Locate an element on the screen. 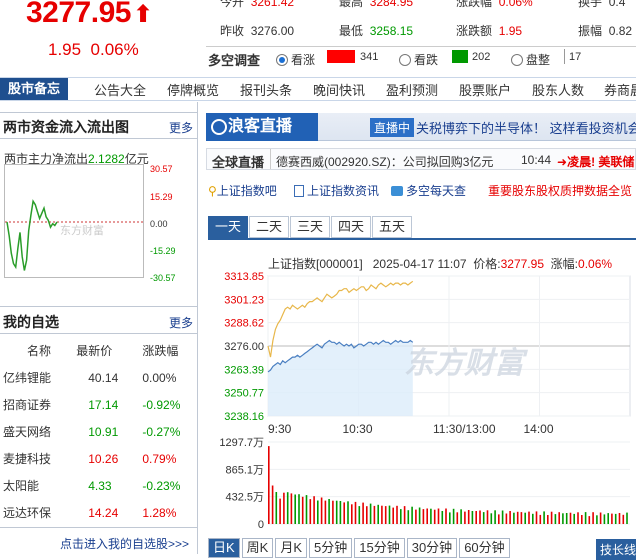 This screenshot has height=560, width=636. nav-head: 股市备忘 is located at coordinates (34, 89).